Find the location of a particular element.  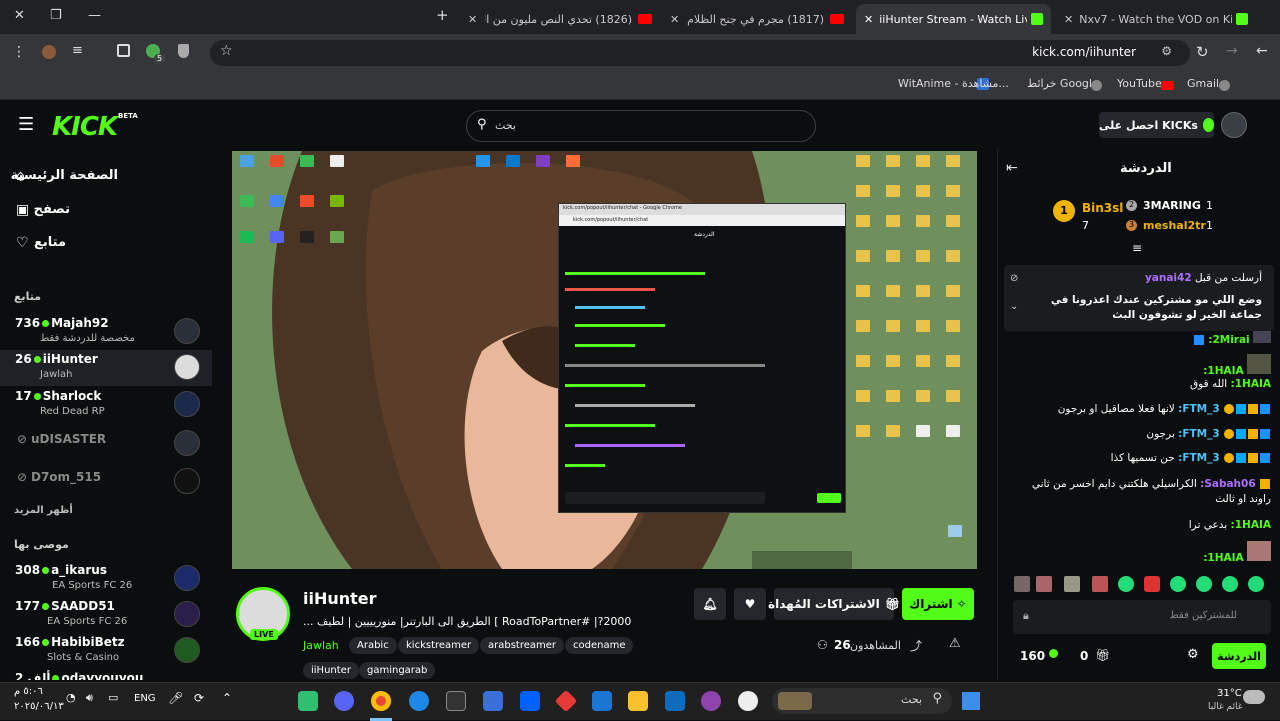

gift-icon: 🎁︎ is located at coordinates (1102, 655).